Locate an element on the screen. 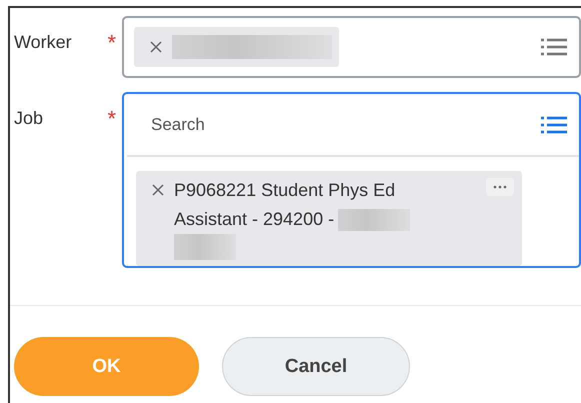  search-placeholder: Search is located at coordinates (178, 124).